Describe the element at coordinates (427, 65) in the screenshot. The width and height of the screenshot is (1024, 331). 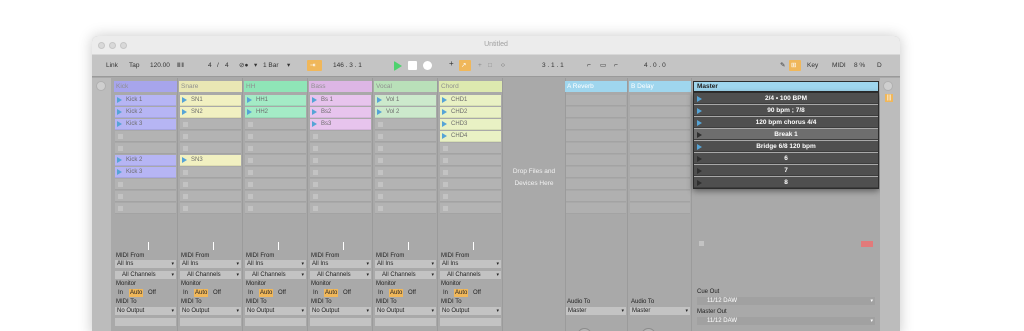
I see `record-icon` at that location.